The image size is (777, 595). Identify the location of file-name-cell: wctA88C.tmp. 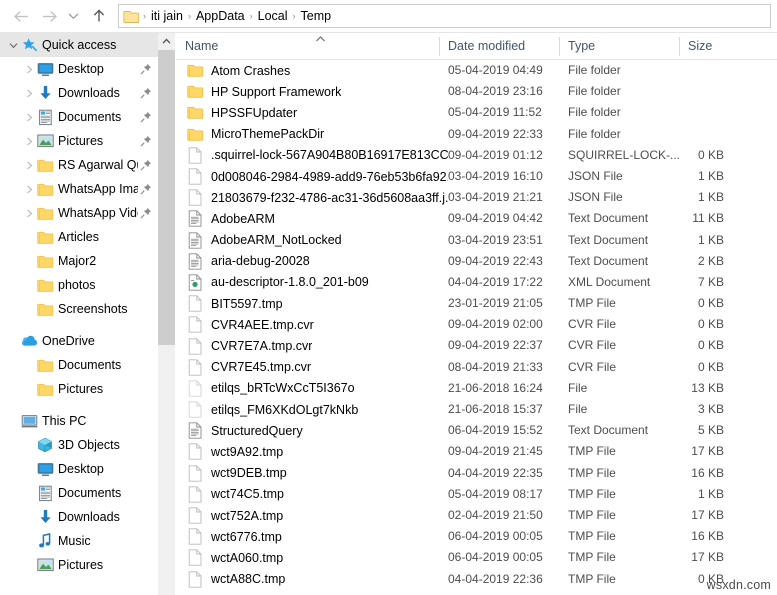
(312, 579).